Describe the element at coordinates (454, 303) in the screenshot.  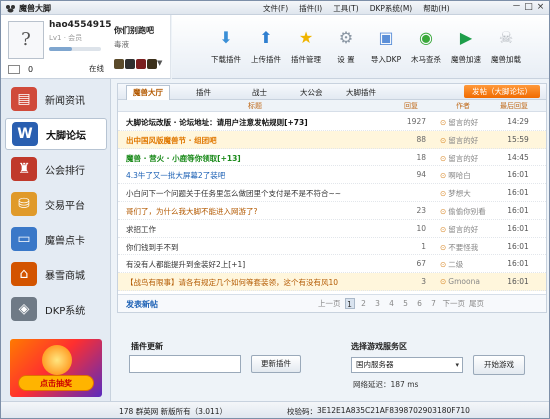
I see `page-link: 下一页` at that location.